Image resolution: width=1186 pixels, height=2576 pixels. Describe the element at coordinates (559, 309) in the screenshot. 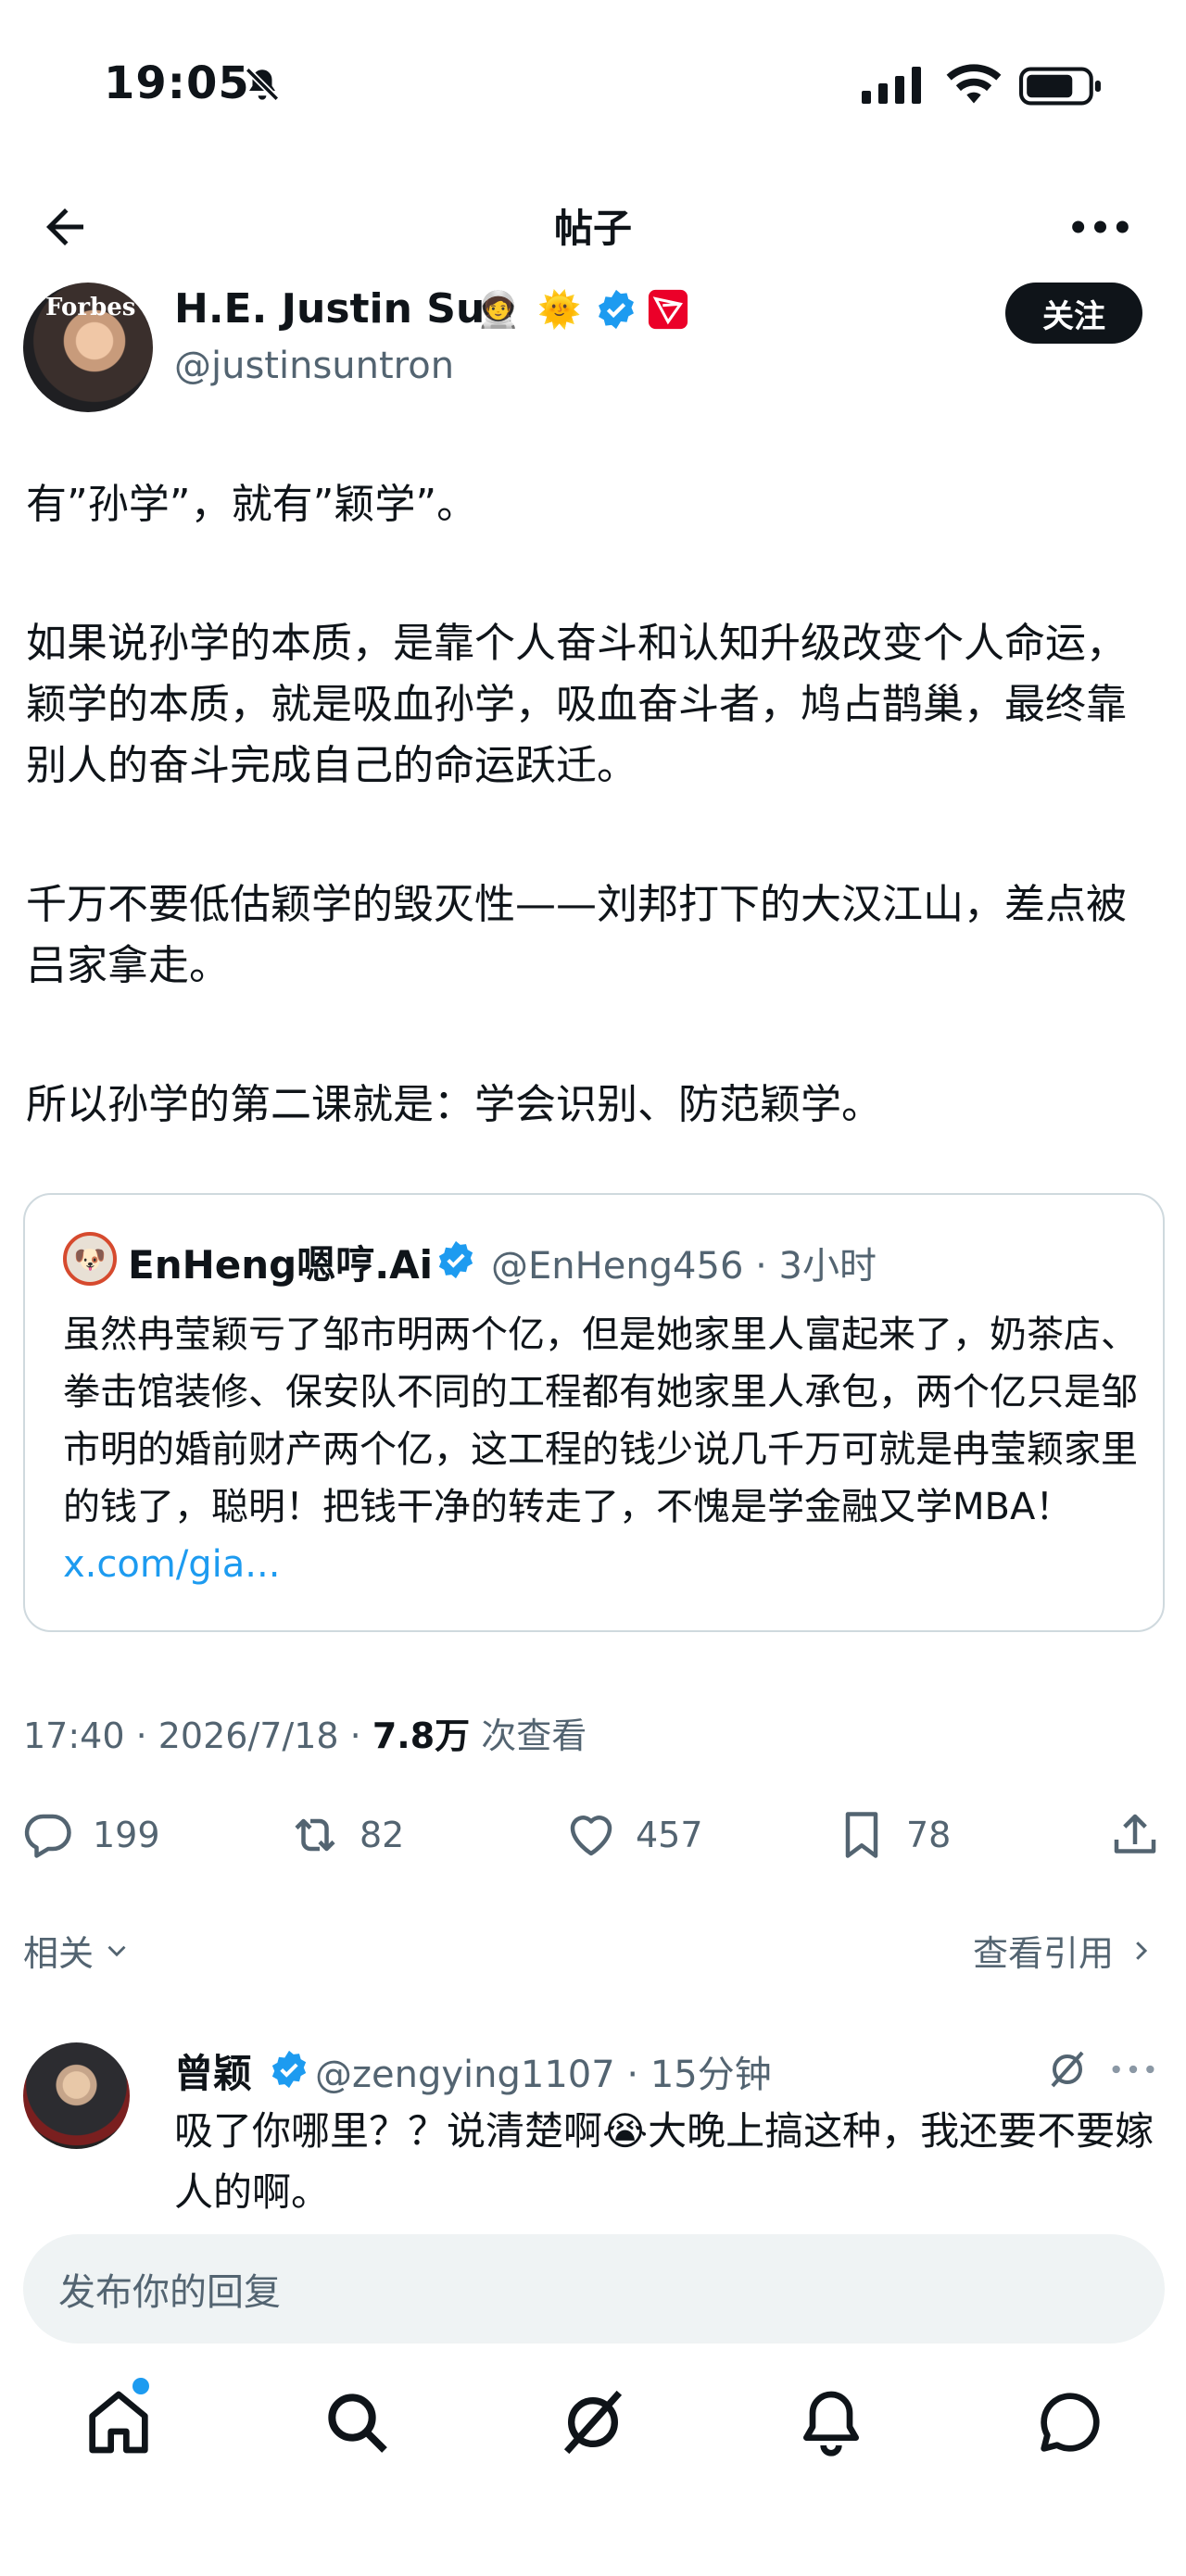

I see `sun-emoji-icon: 🌞` at that location.